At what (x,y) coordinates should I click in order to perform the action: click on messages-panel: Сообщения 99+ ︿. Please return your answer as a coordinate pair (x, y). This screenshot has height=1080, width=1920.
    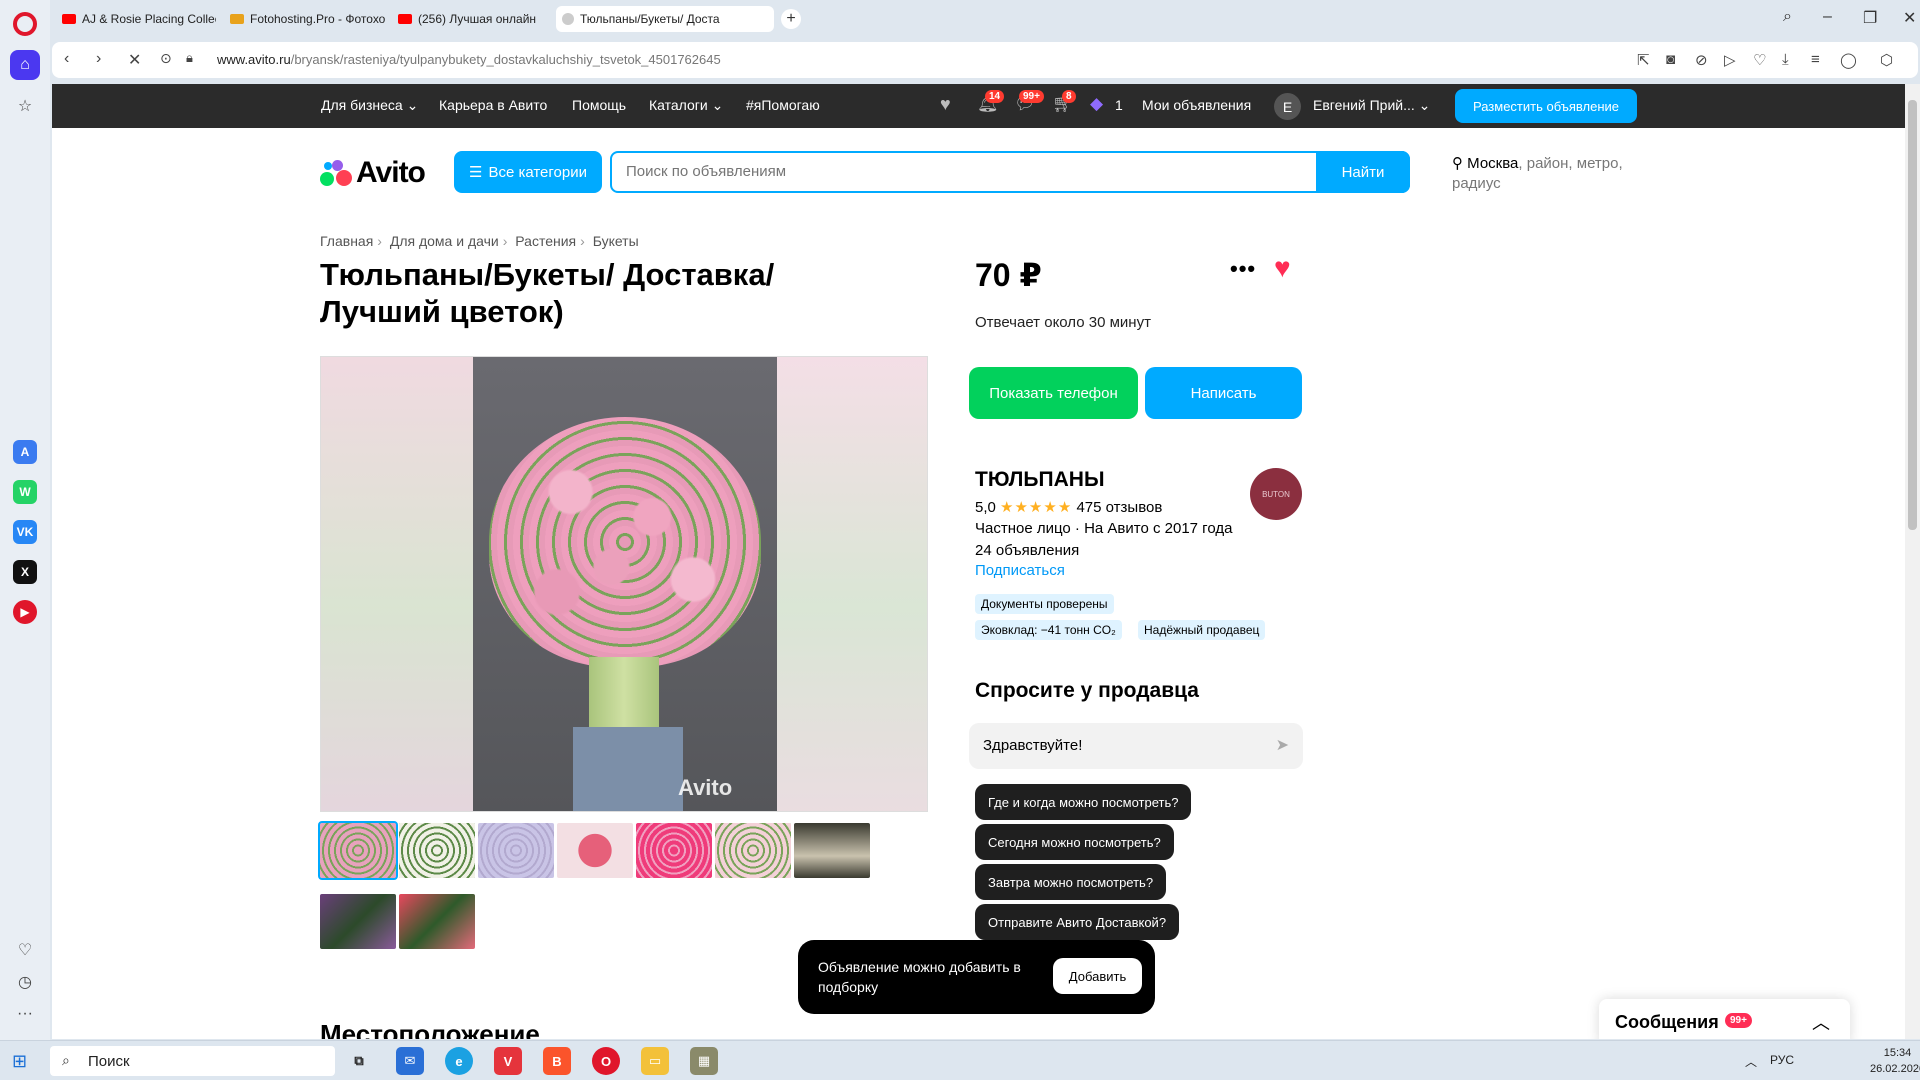
    Looking at the image, I should click on (1724, 1019).